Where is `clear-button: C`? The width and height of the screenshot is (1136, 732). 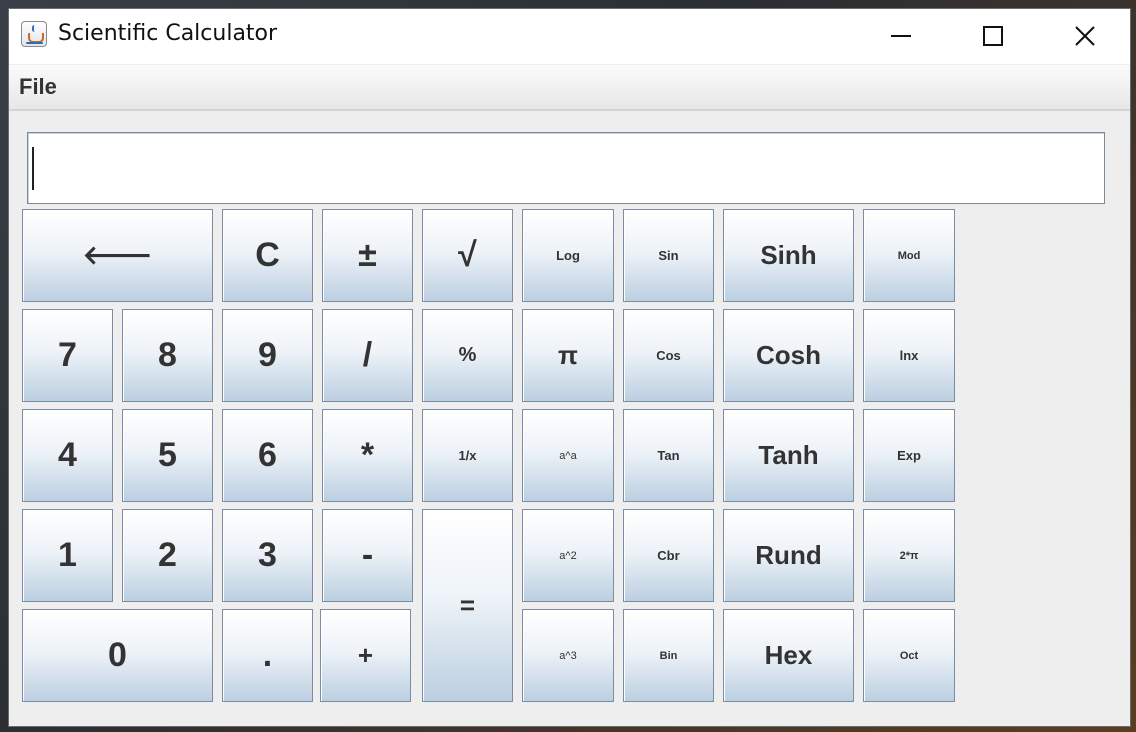 clear-button: C is located at coordinates (267, 255).